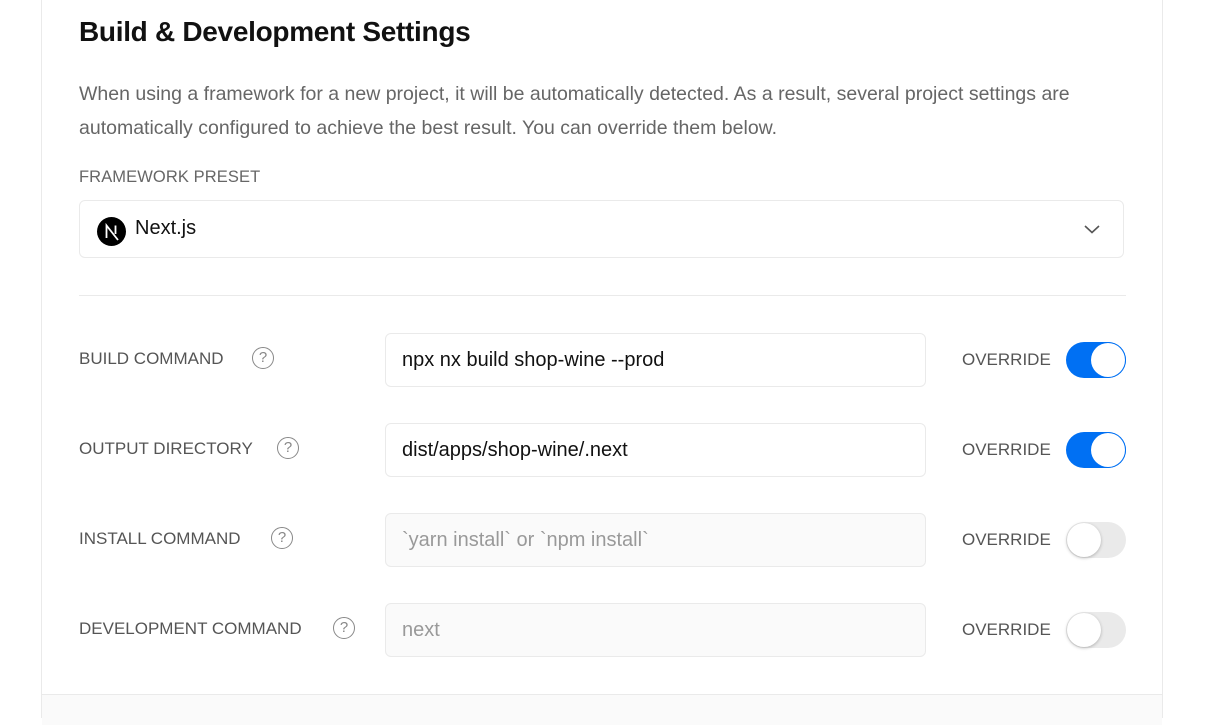 This screenshot has height=725, width=1216. I want to click on install-command-input, so click(655, 540).